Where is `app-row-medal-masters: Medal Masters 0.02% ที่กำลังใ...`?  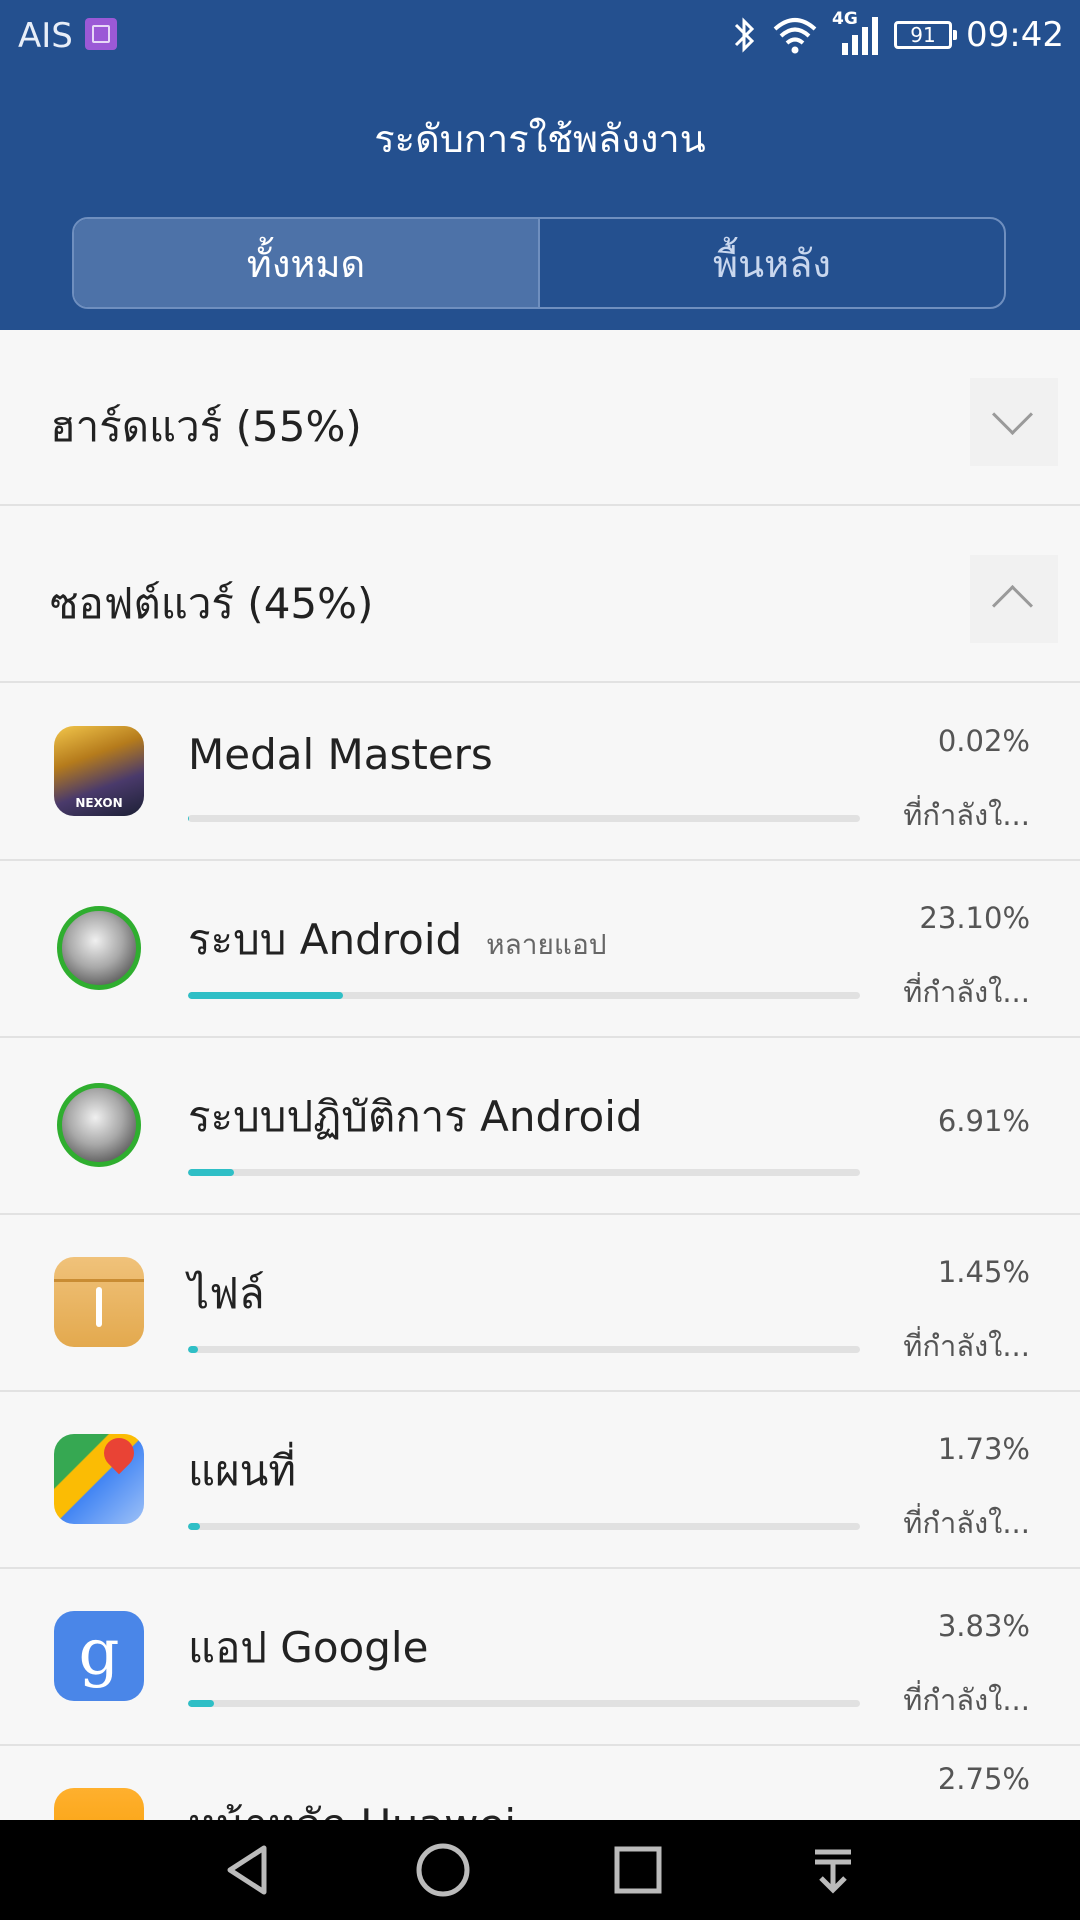
app-row-medal-masters: Medal Masters 0.02% ที่กำลังใ... is located at coordinates (540, 772).